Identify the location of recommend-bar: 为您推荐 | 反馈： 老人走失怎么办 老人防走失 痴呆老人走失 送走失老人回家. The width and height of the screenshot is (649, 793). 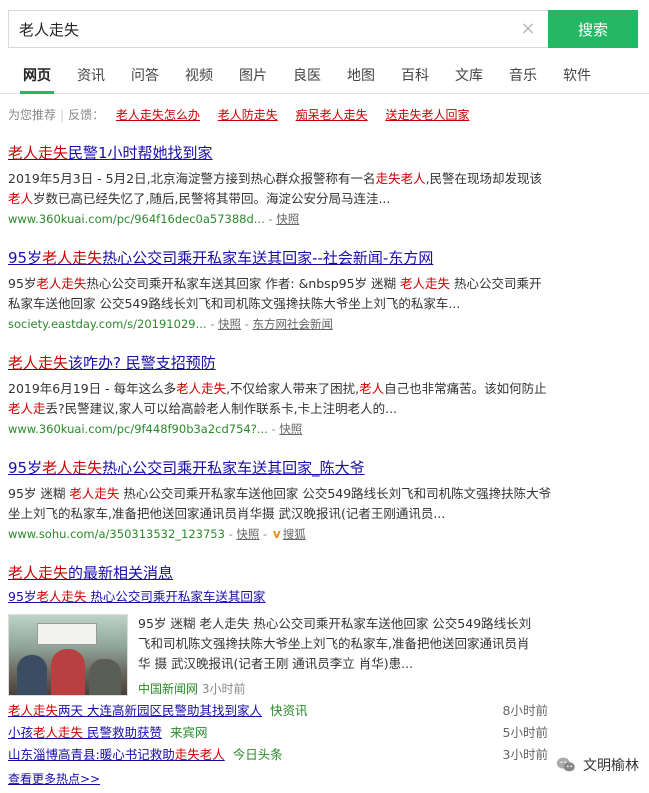
(238, 114).